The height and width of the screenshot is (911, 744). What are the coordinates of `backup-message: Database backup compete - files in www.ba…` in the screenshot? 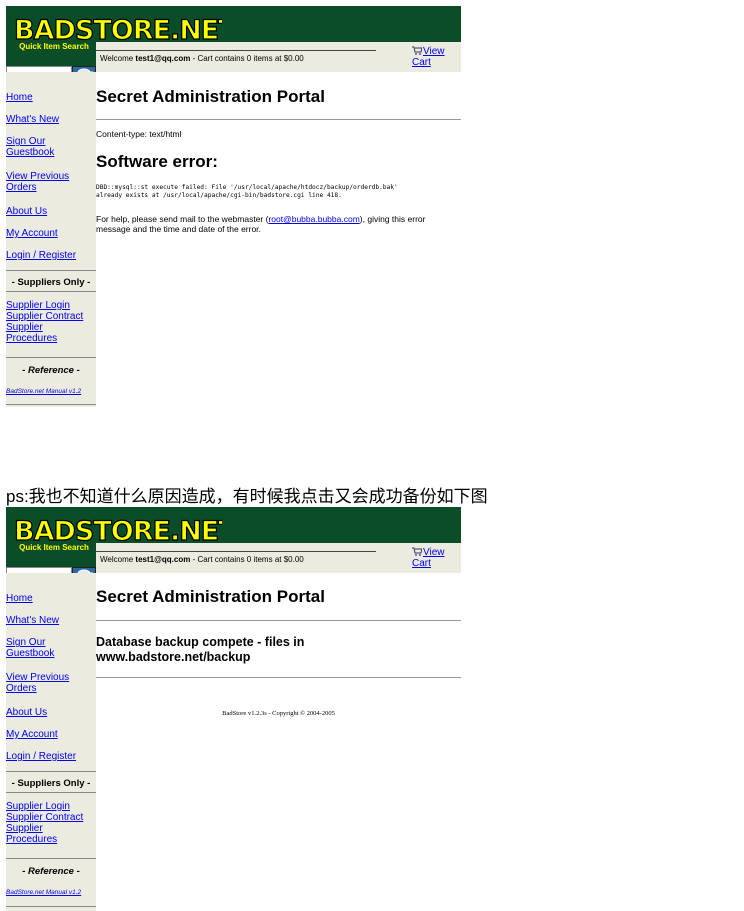 It's located at (200, 649).